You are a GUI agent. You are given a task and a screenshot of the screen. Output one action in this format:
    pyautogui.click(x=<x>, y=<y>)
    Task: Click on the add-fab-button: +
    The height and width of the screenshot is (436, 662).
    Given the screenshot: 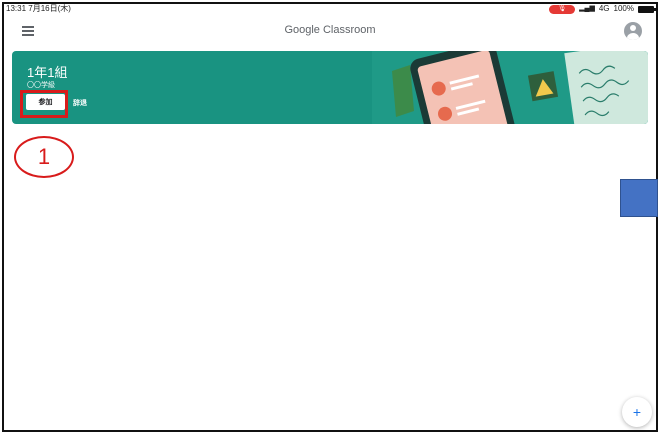 What is the action you would take?
    pyautogui.click(x=637, y=412)
    